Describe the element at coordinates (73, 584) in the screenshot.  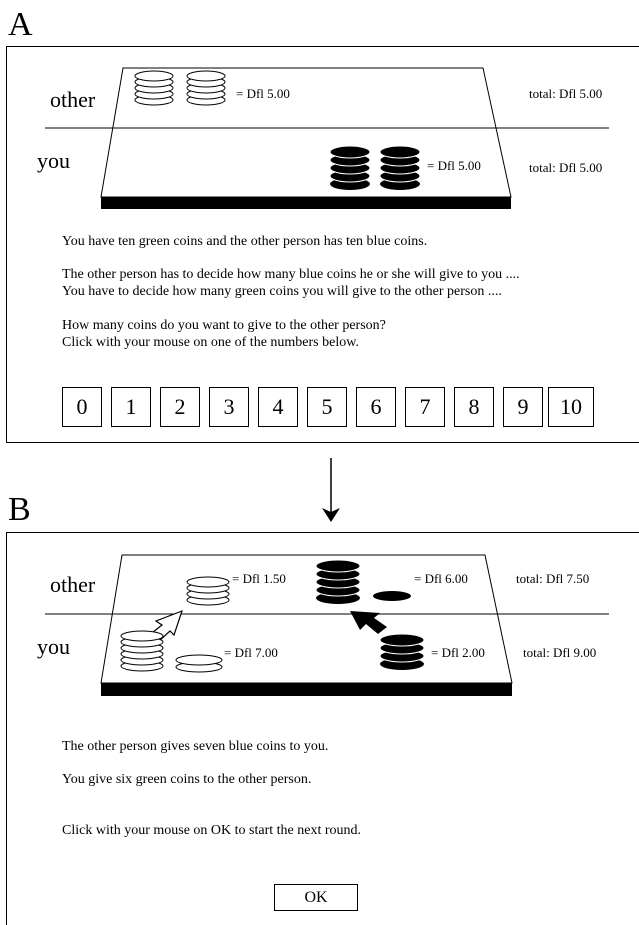
I see `panel-b-other-label: other` at that location.